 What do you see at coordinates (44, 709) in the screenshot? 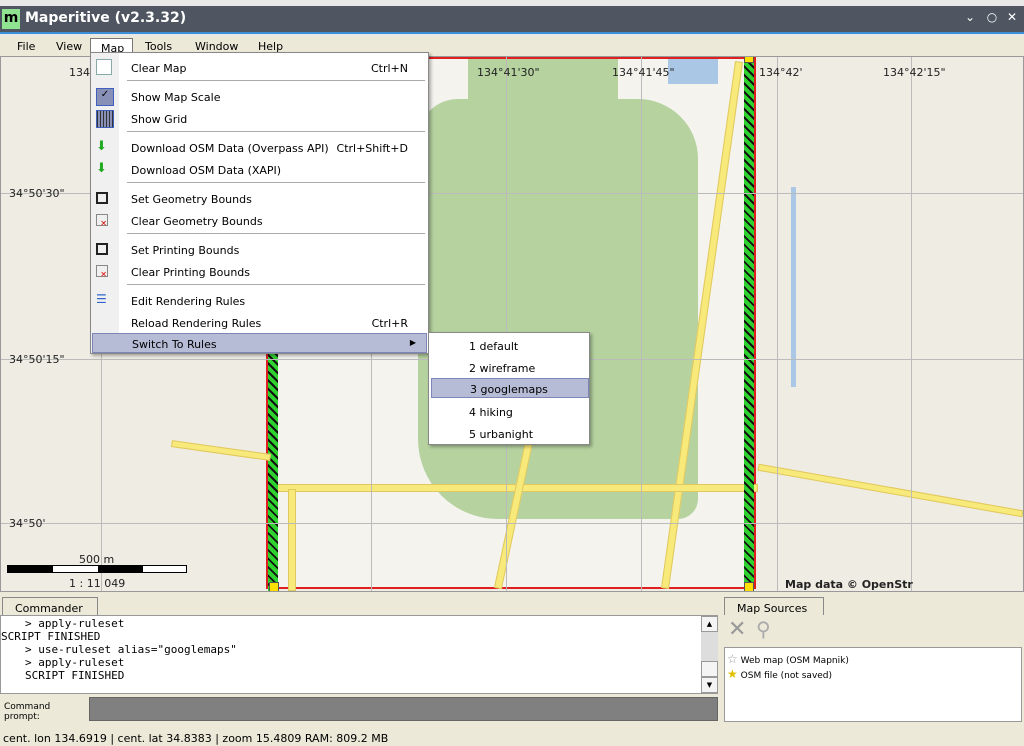
I see `command-prompt-label: Command prompt:` at bounding box center [44, 709].